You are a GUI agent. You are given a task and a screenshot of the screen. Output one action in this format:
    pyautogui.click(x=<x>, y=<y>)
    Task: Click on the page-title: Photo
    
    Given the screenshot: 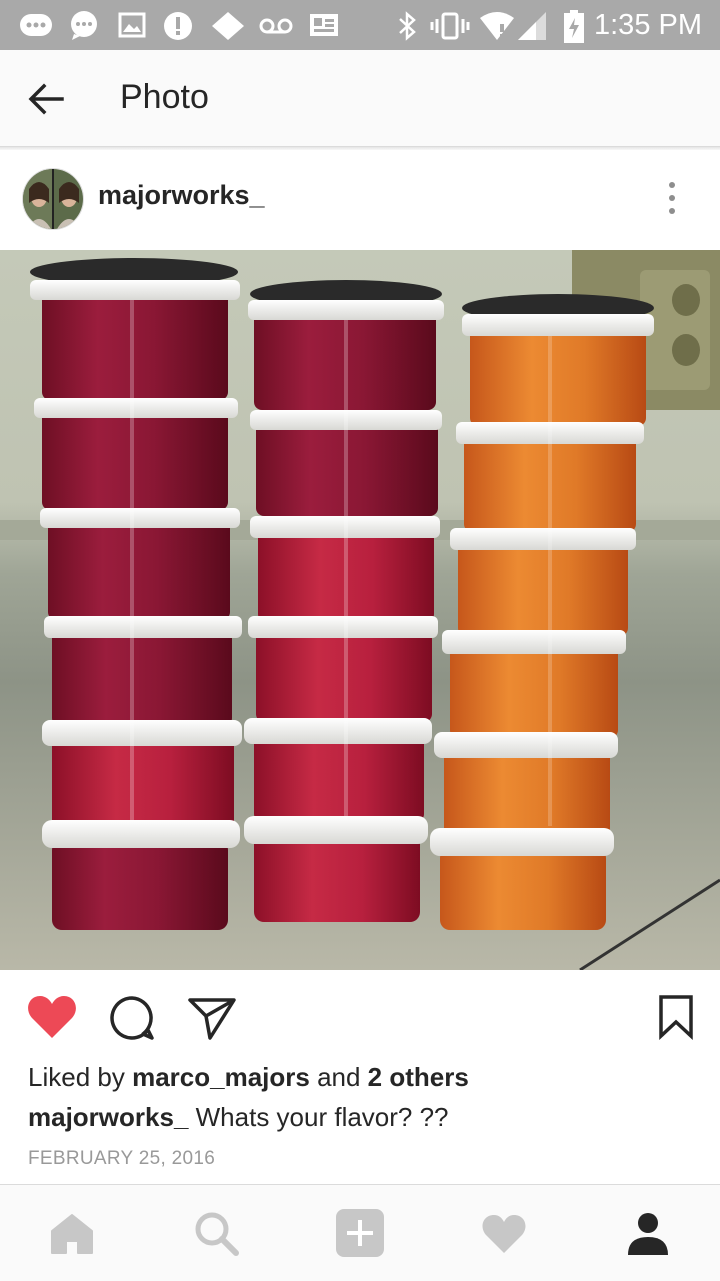 What is the action you would take?
    pyautogui.click(x=164, y=97)
    